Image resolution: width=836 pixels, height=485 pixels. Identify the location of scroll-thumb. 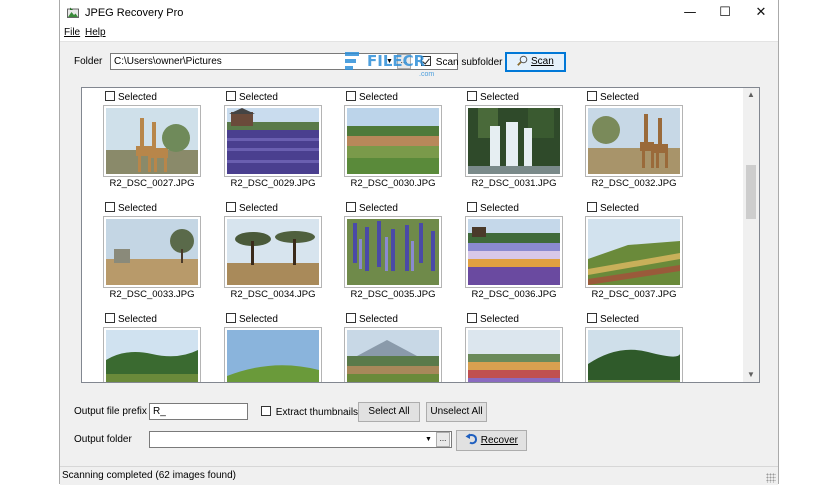
(751, 192).